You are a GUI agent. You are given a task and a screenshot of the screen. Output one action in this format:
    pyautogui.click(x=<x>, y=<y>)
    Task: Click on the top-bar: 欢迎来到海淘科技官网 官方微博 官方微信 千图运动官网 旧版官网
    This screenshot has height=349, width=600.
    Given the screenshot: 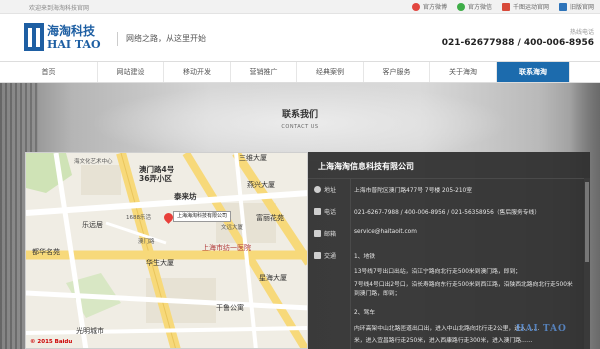 What is the action you would take?
    pyautogui.click(x=300, y=7)
    